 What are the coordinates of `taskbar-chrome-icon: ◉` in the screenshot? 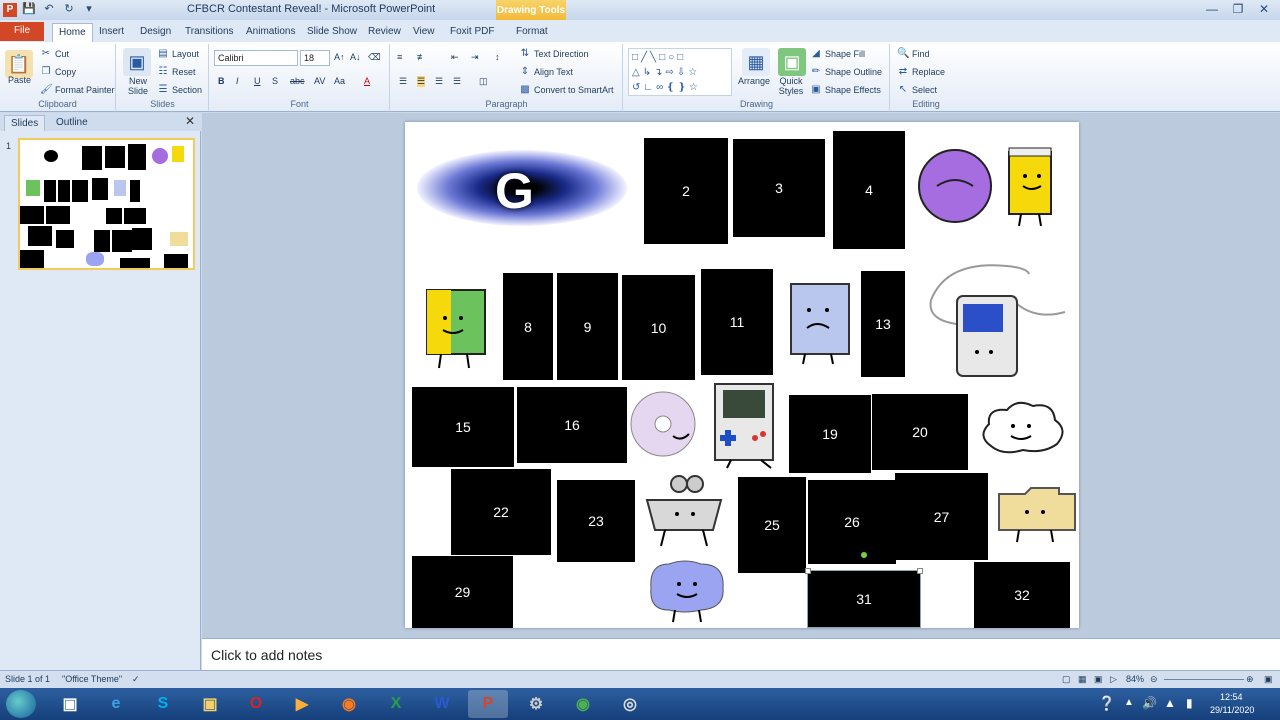 It's located at (583, 704).